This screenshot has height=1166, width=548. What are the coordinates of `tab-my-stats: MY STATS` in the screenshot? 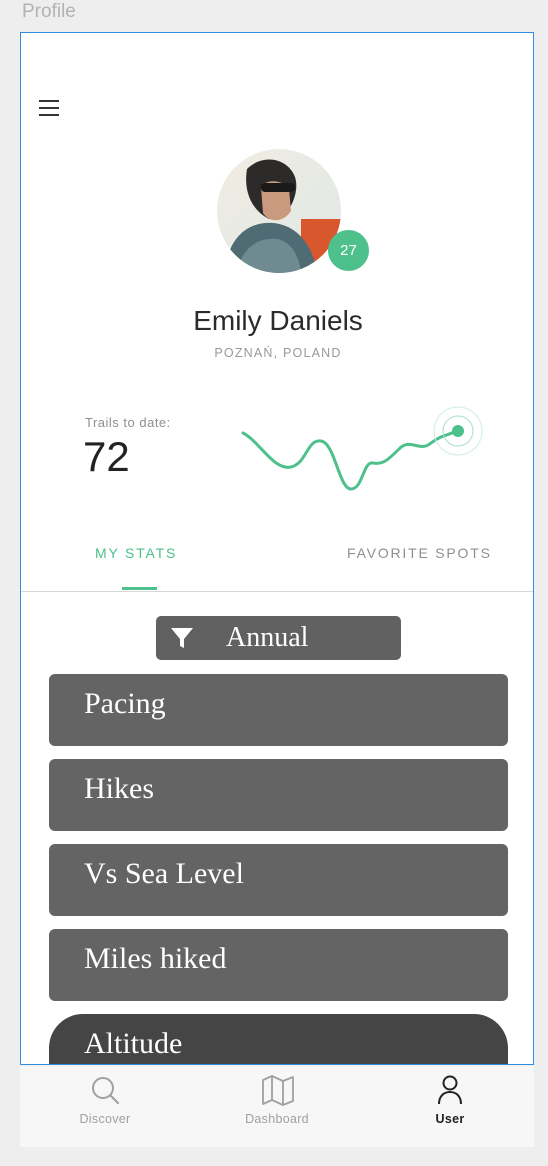 It's located at (136, 553).